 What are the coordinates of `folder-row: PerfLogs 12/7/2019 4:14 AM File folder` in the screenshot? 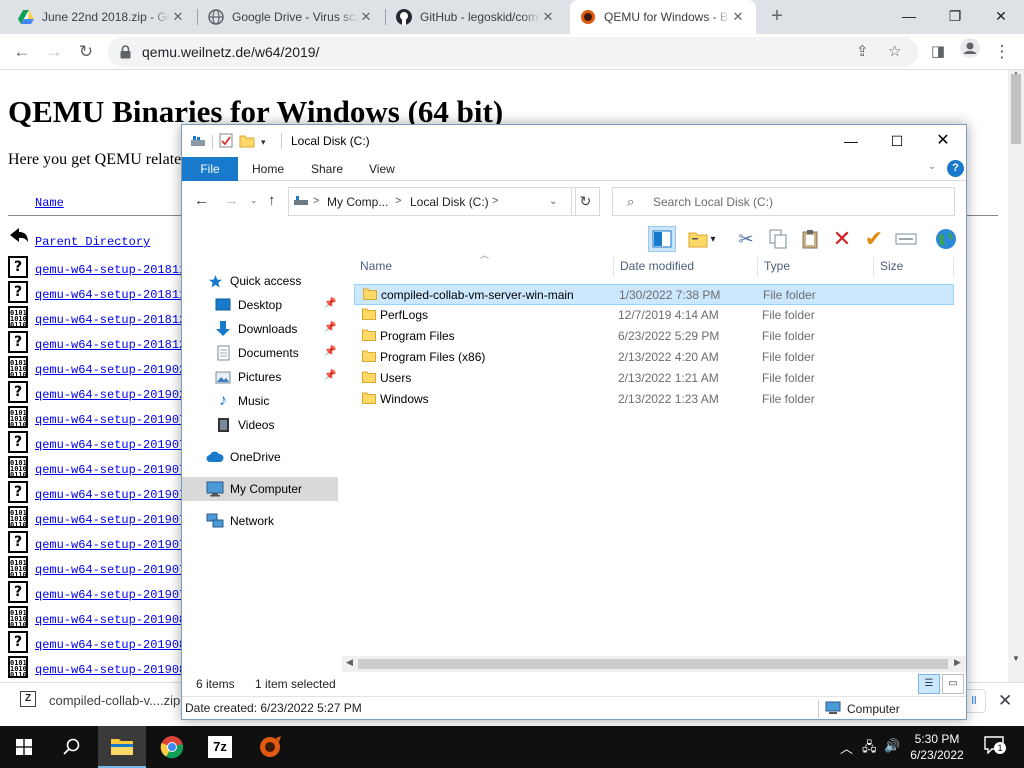 It's located at (654, 315).